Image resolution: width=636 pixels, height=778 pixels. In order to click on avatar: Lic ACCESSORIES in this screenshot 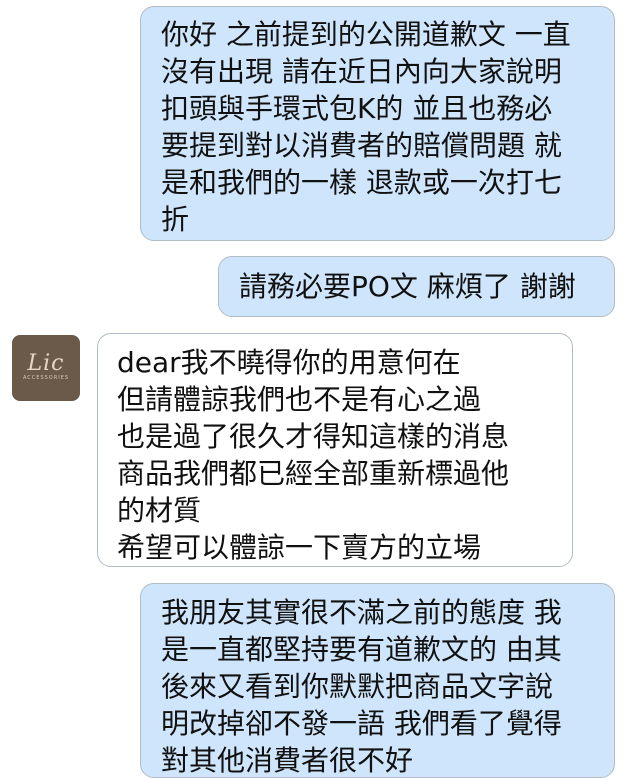, I will do `click(46, 368)`.